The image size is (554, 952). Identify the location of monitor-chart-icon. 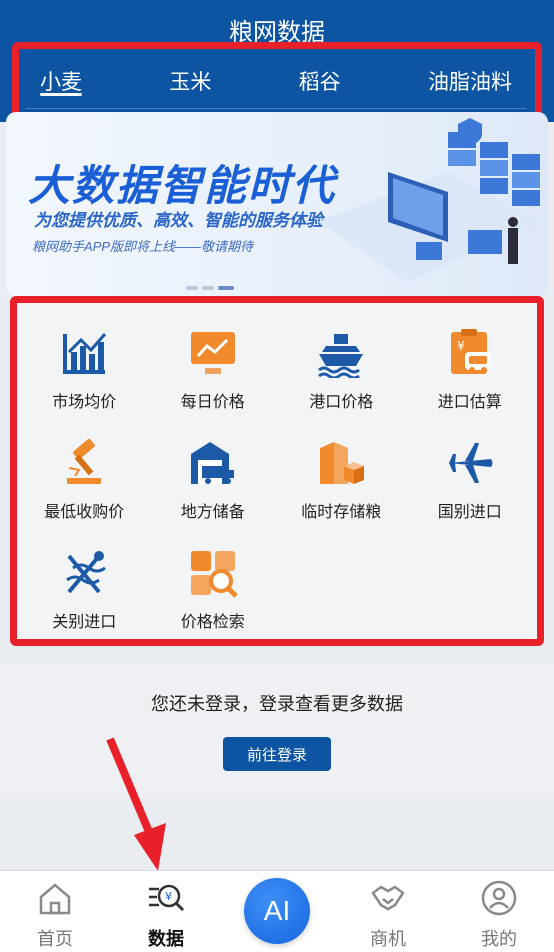
(212, 353).